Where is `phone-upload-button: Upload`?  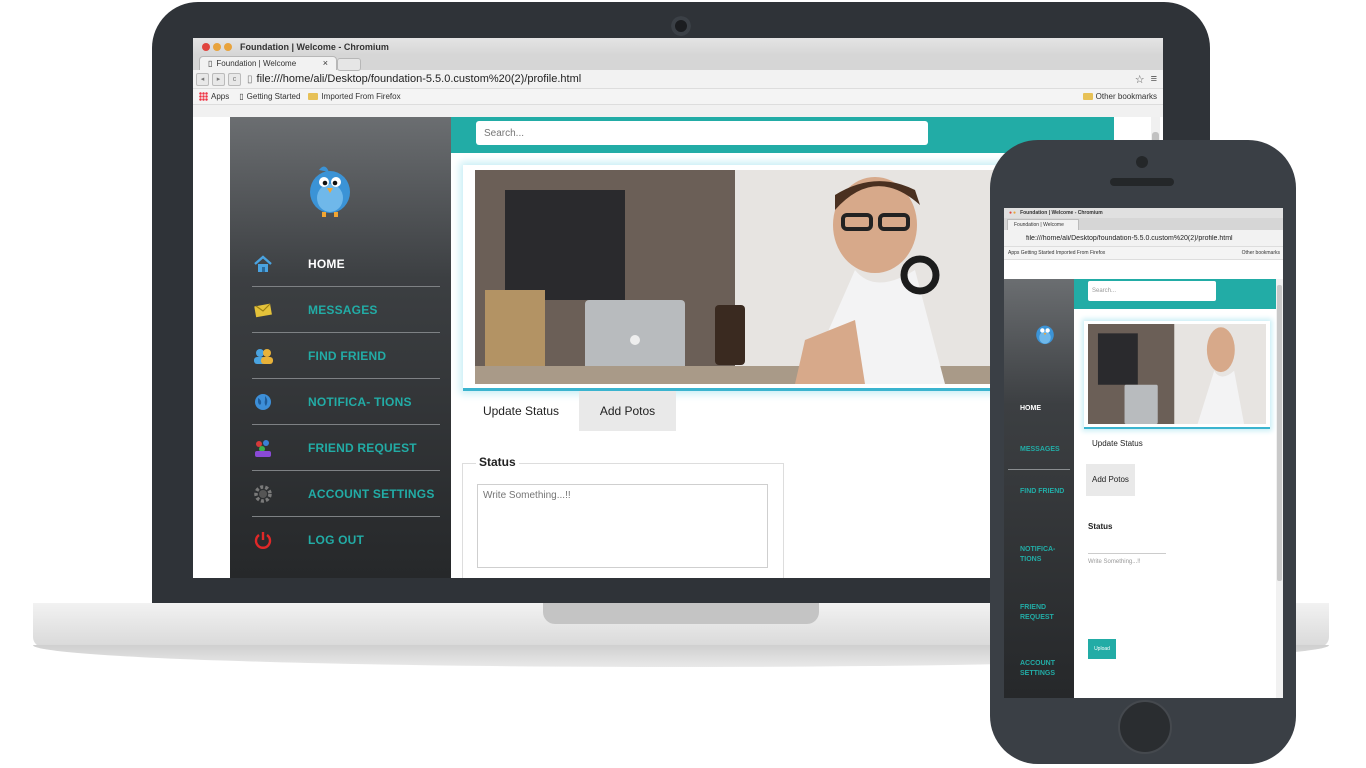
phone-upload-button: Upload is located at coordinates (1102, 649).